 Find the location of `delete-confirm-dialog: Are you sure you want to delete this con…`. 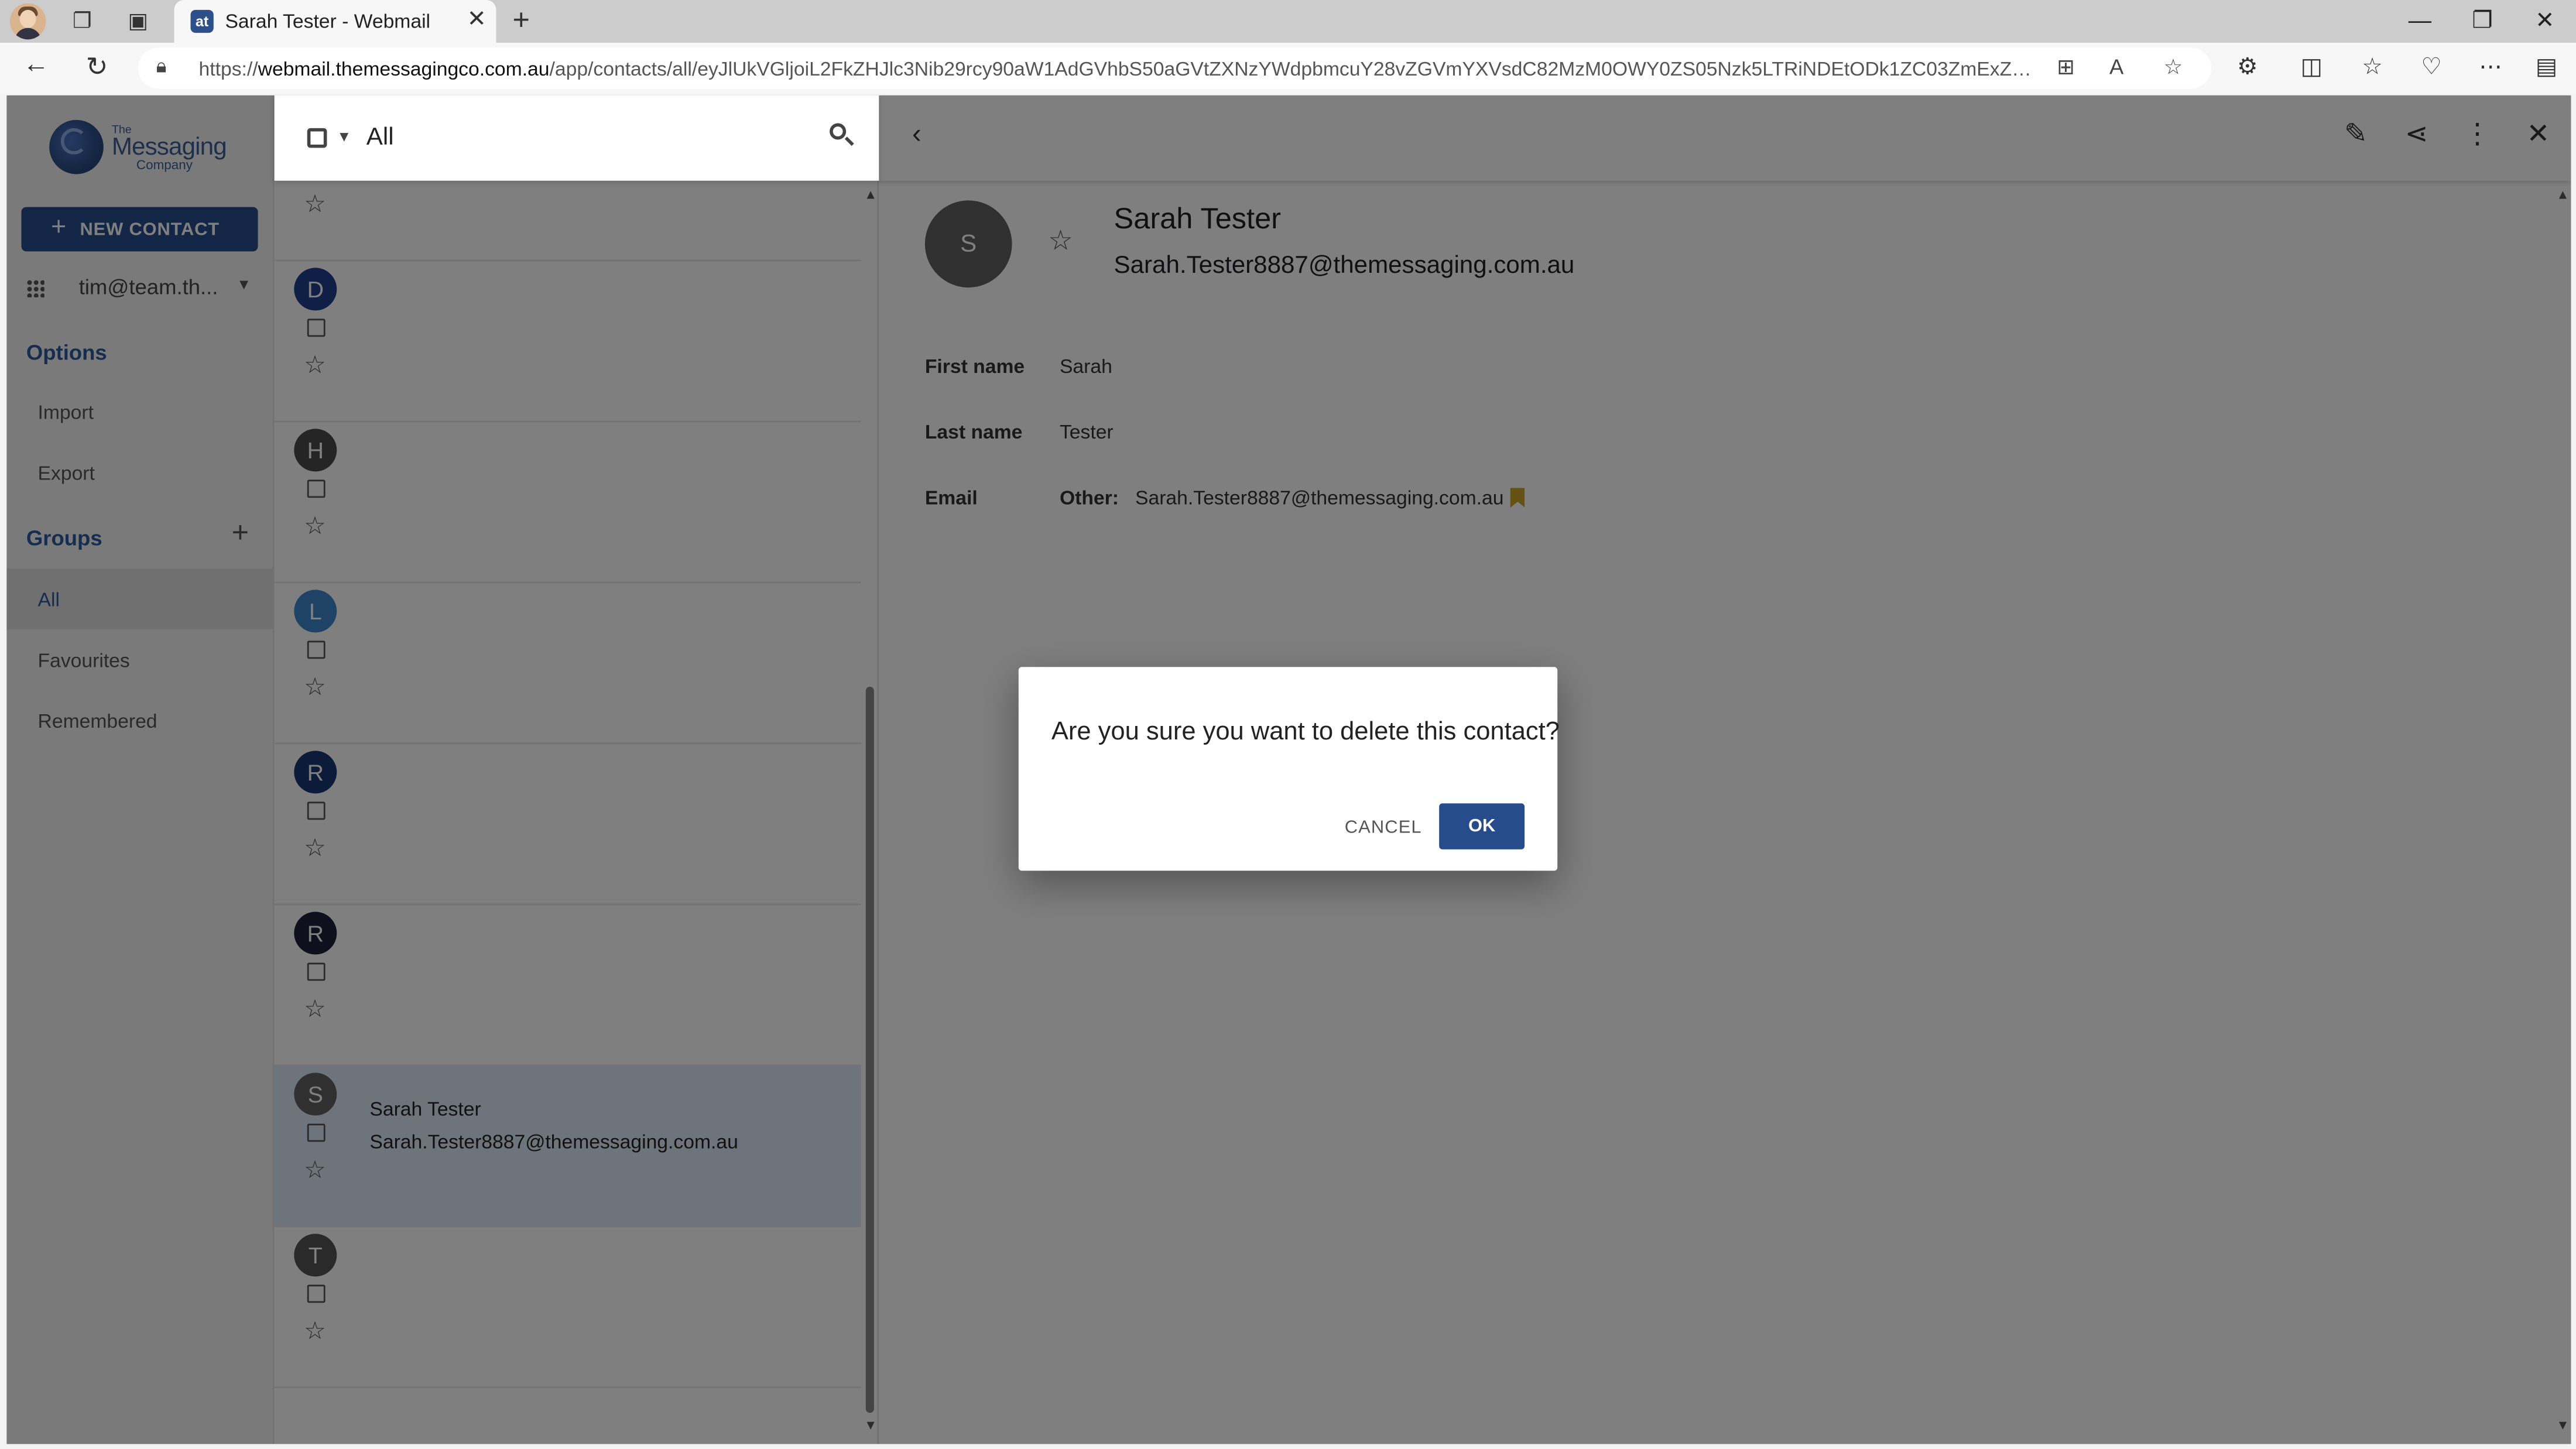

delete-confirm-dialog: Are you sure you want to delete this con… is located at coordinates (1289, 769).